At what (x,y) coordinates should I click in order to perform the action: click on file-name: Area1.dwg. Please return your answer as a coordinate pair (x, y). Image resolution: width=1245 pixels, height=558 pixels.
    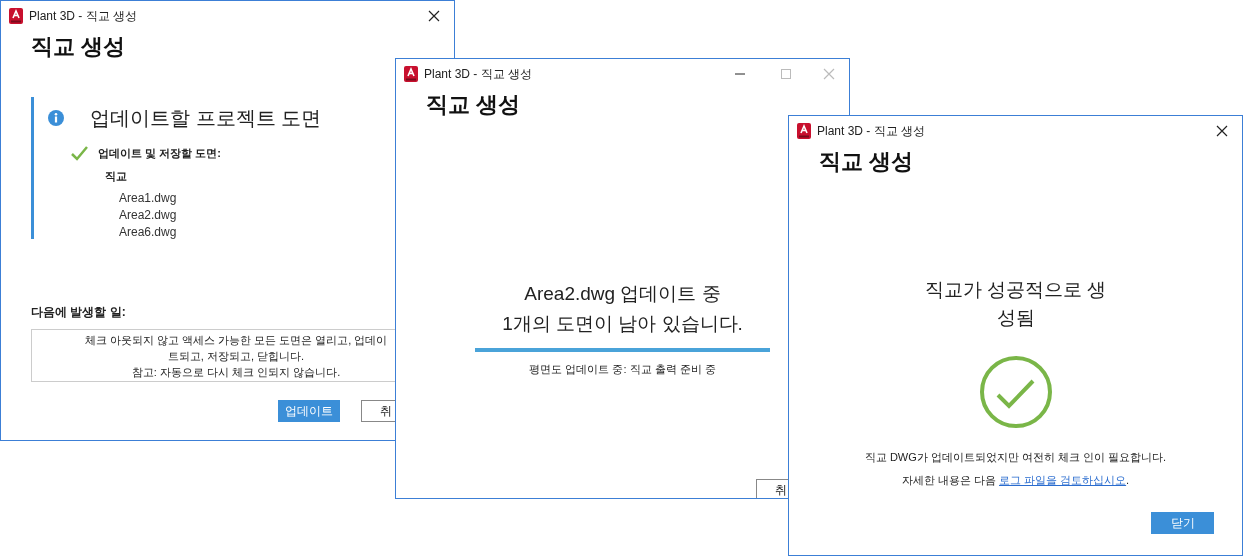
    Looking at the image, I should click on (148, 198).